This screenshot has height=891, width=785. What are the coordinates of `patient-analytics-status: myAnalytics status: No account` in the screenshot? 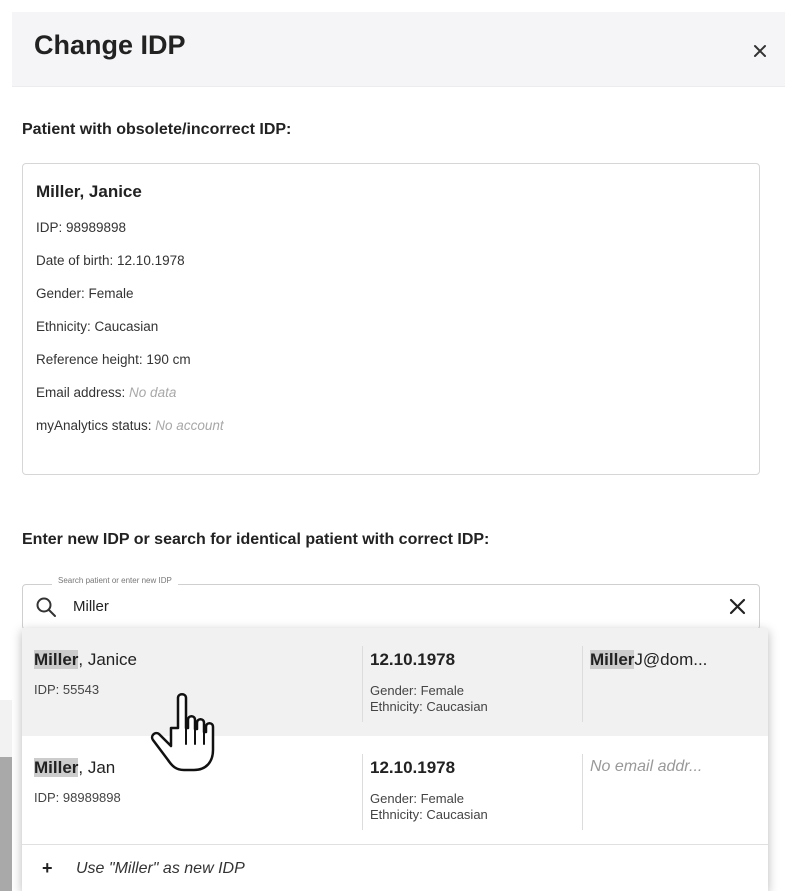 It's located at (130, 425).